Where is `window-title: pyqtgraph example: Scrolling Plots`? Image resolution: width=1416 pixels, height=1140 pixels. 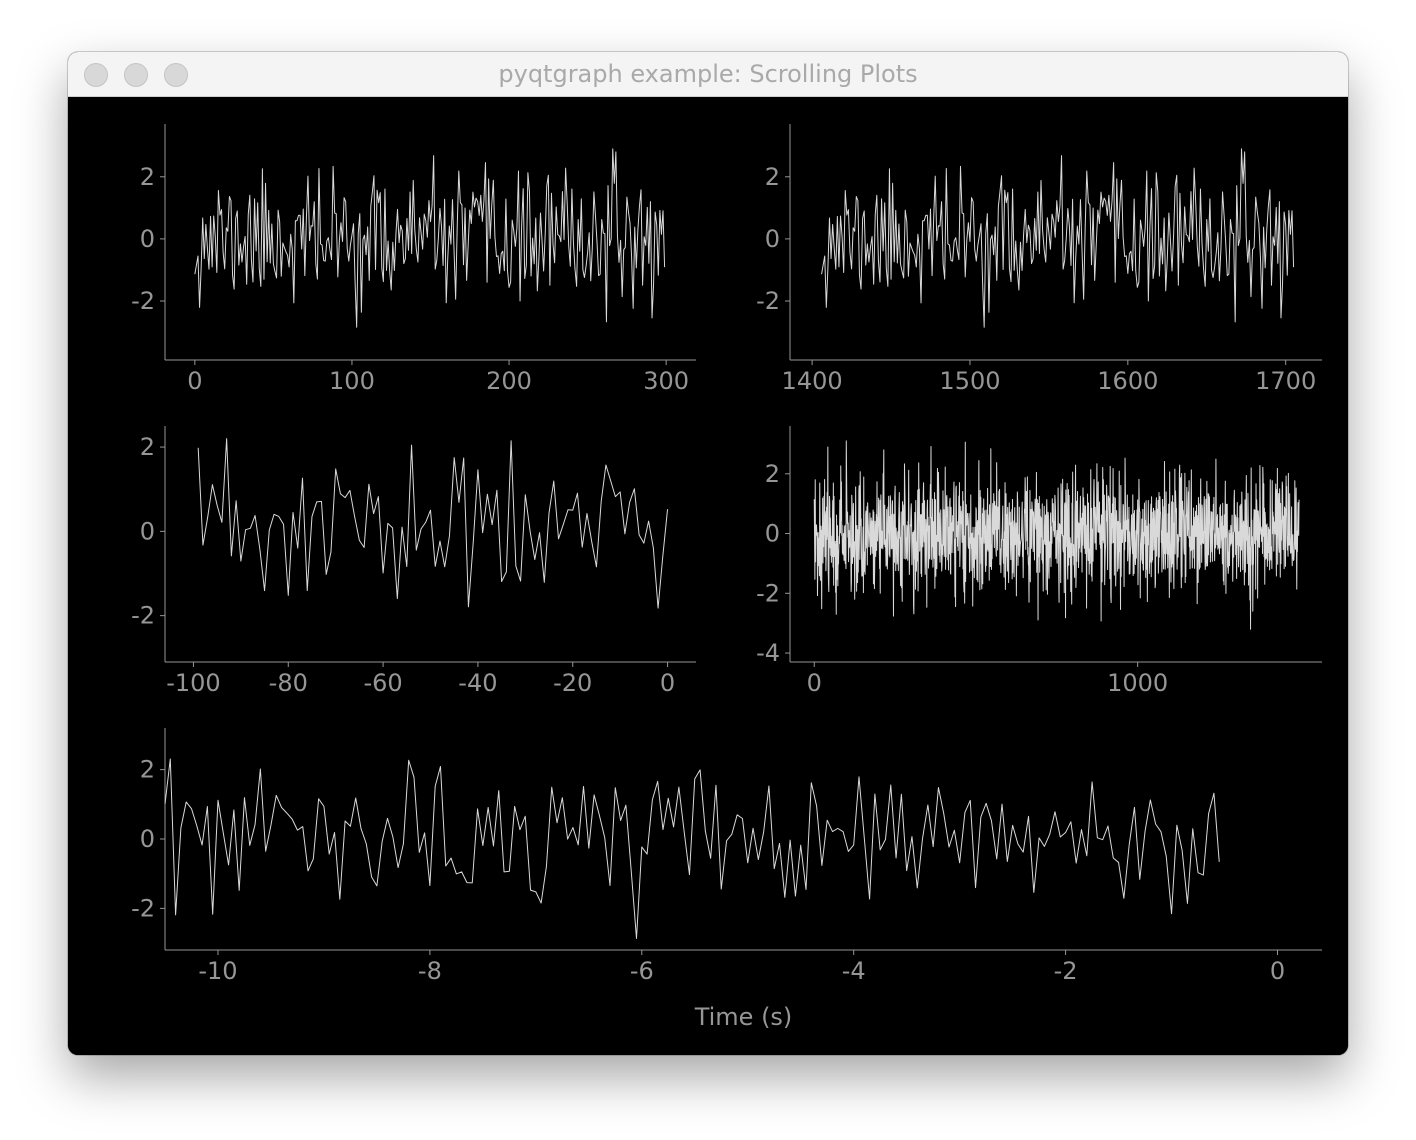 window-title: pyqtgraph example: Scrolling Plots is located at coordinates (708, 74).